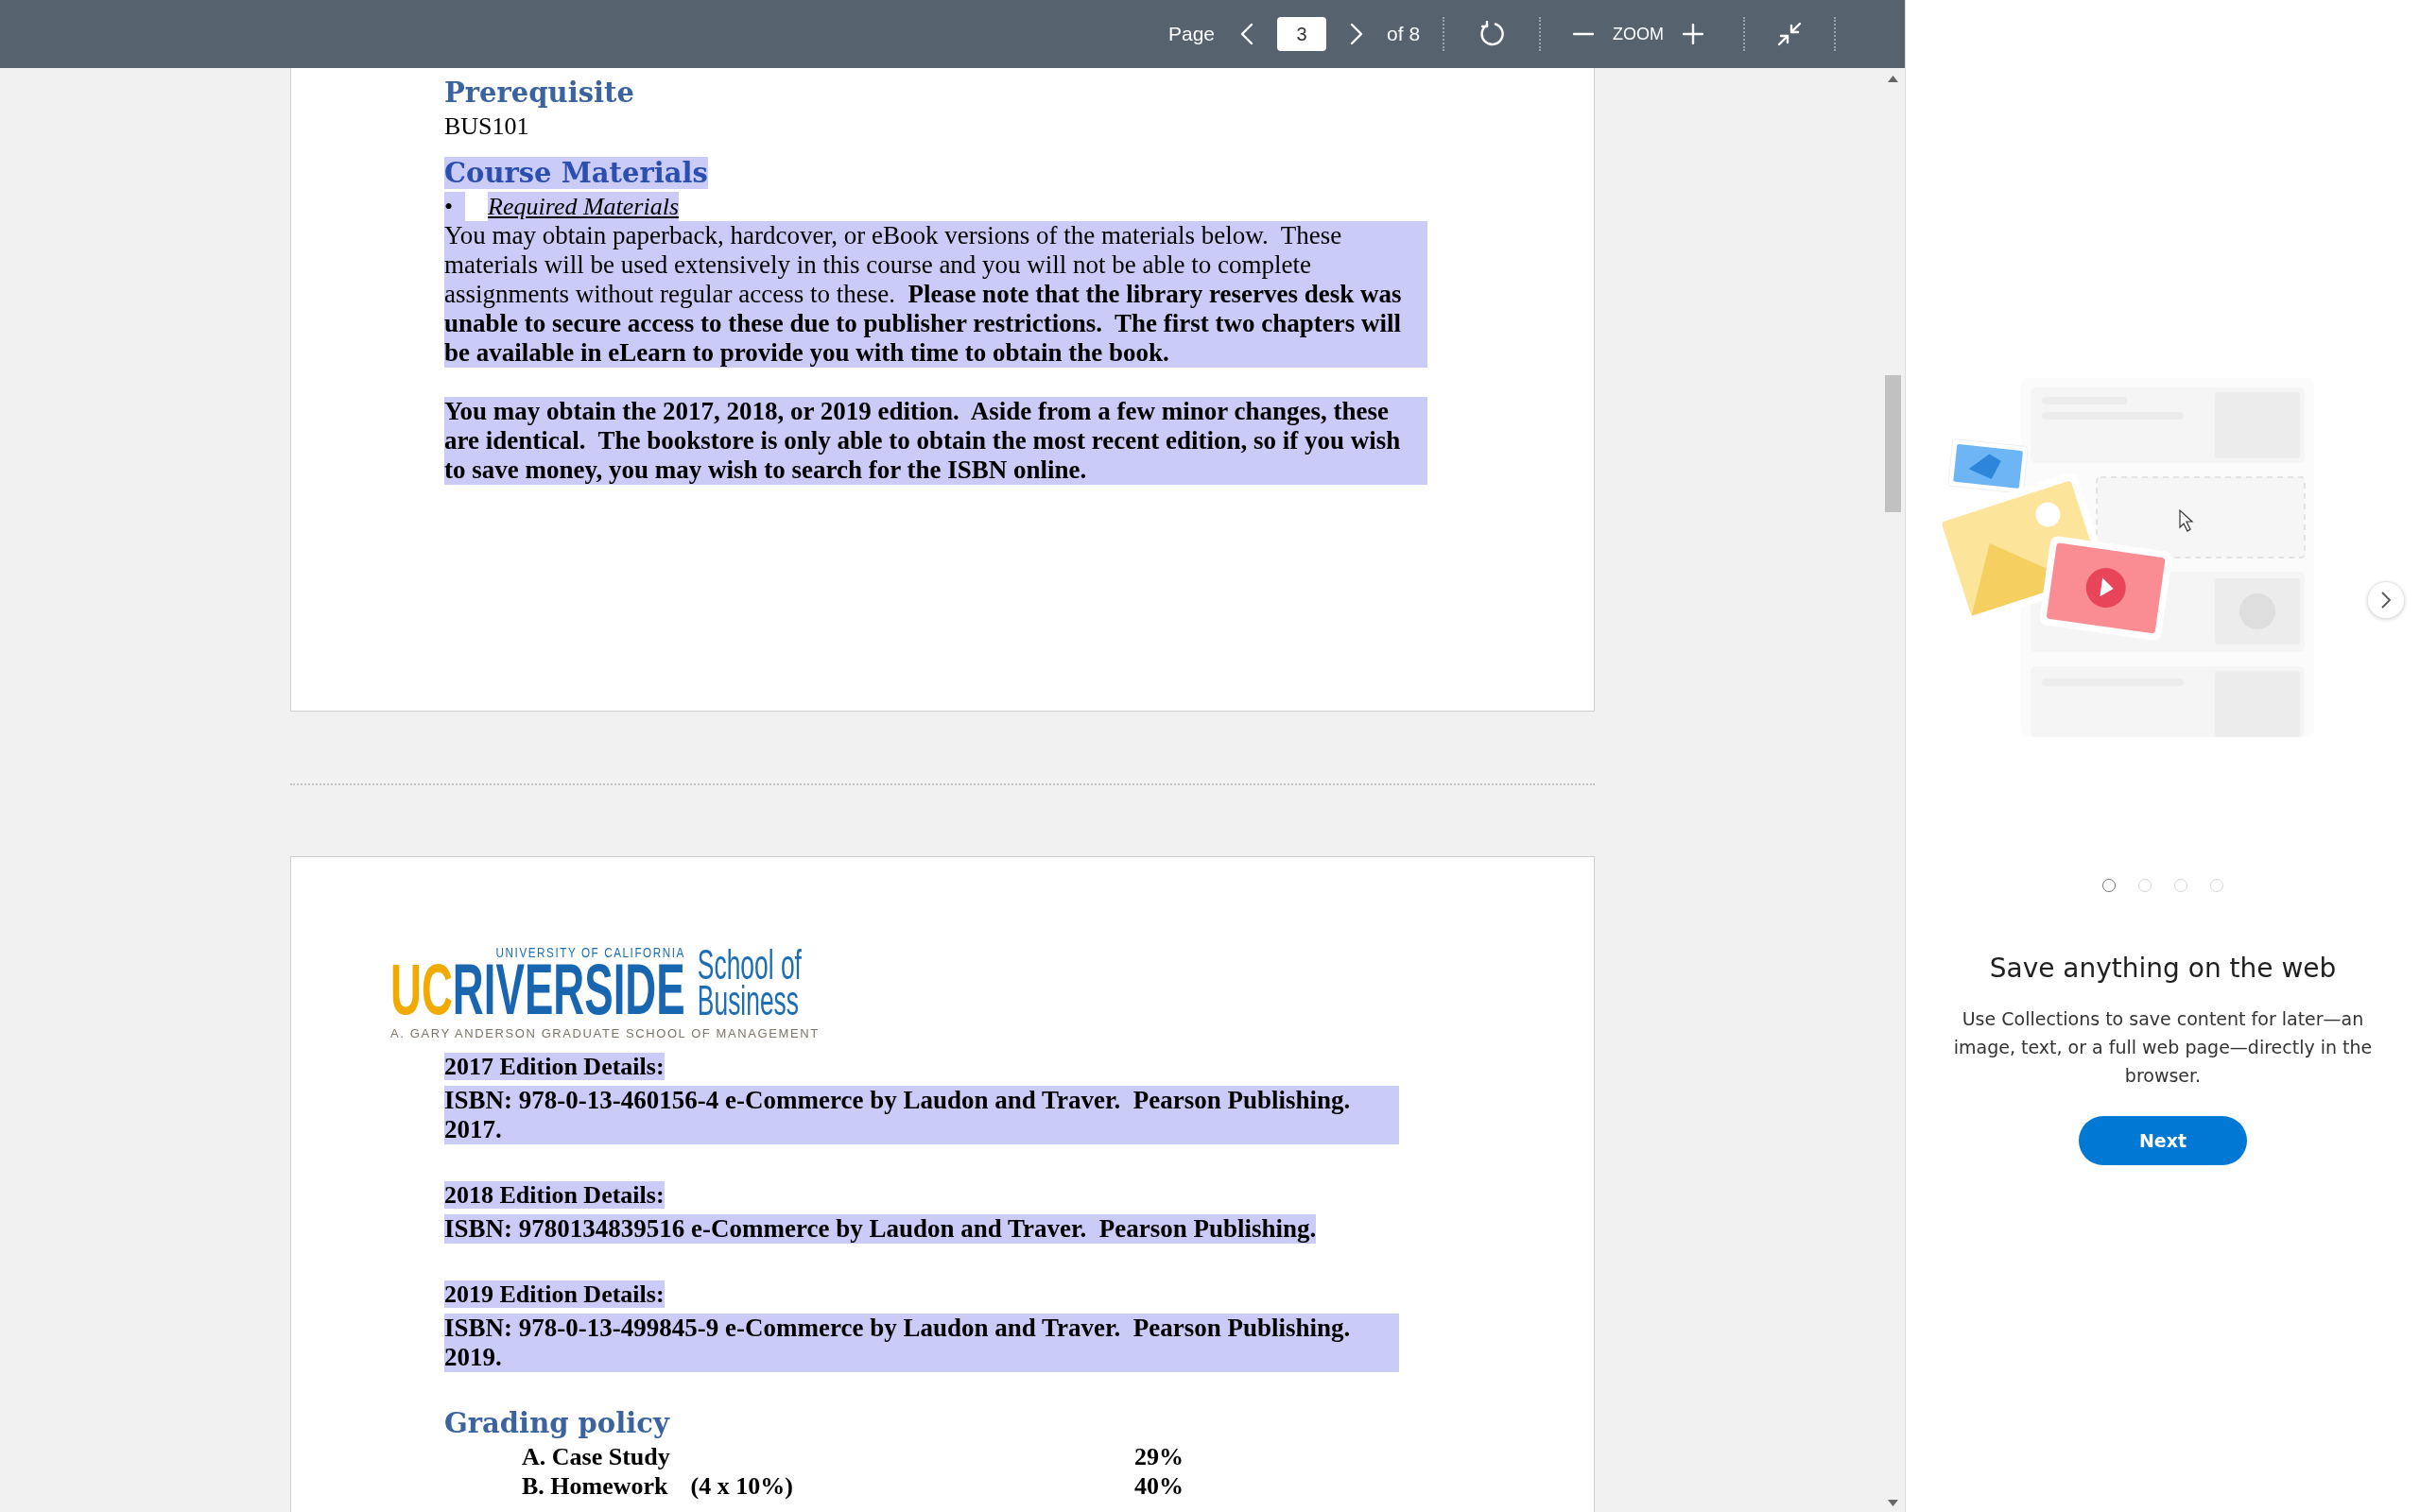 The image size is (2420, 1512). What do you see at coordinates (595, 1486) in the screenshot?
I see `grading-item: B. Homework` at bounding box center [595, 1486].